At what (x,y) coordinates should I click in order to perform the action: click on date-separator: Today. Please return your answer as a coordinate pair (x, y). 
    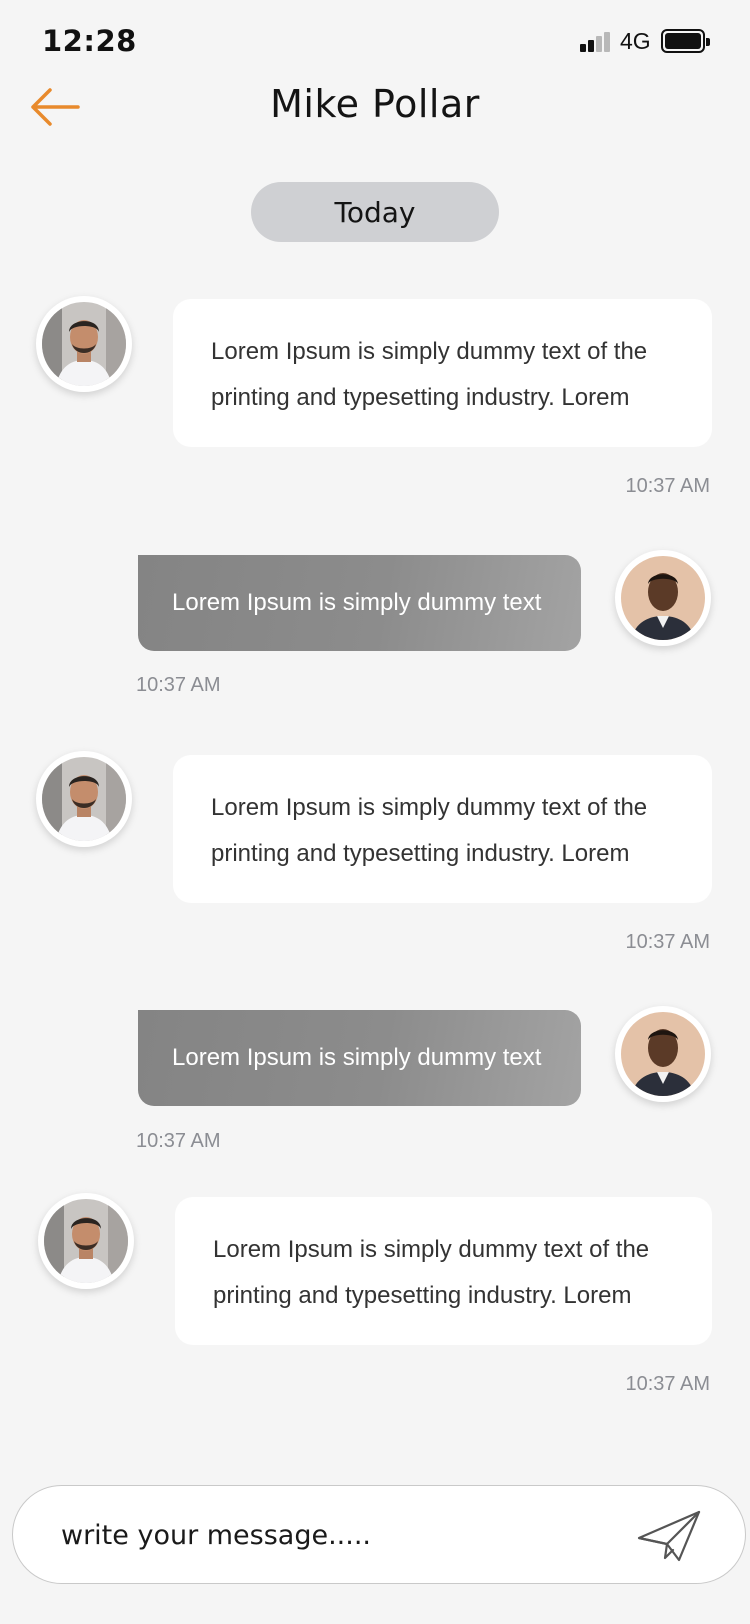
    Looking at the image, I should click on (375, 212).